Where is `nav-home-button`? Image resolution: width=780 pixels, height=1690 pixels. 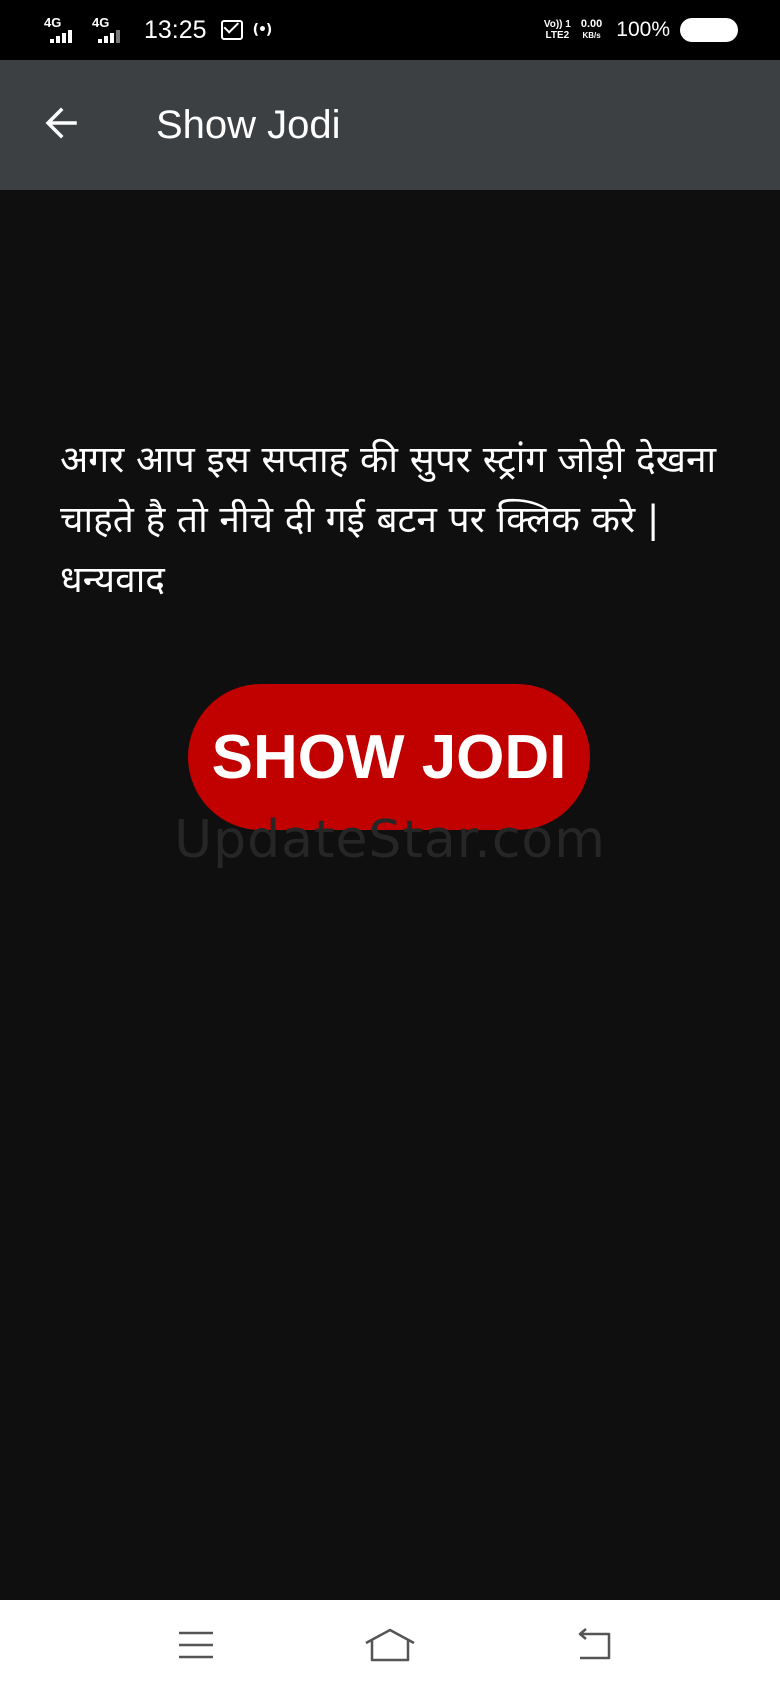
nav-home-button is located at coordinates (390, 1645).